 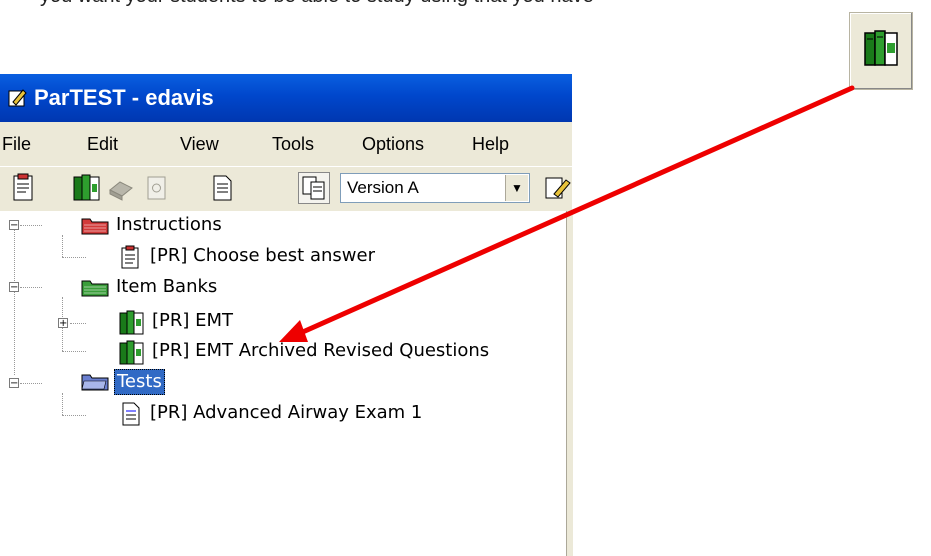 What do you see at coordinates (199, 144) in the screenshot?
I see `menu-view: View` at bounding box center [199, 144].